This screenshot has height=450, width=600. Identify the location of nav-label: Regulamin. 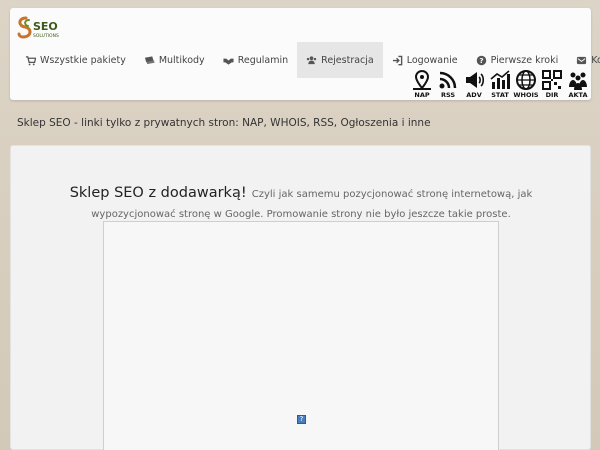
(263, 60).